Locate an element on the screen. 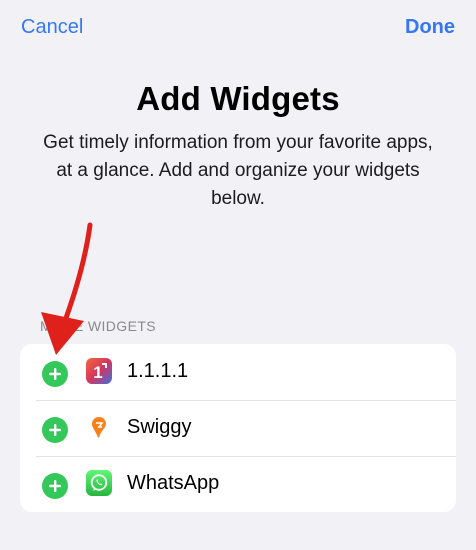 The image size is (476, 550). widget-name: Swiggy is located at coordinates (159, 427).